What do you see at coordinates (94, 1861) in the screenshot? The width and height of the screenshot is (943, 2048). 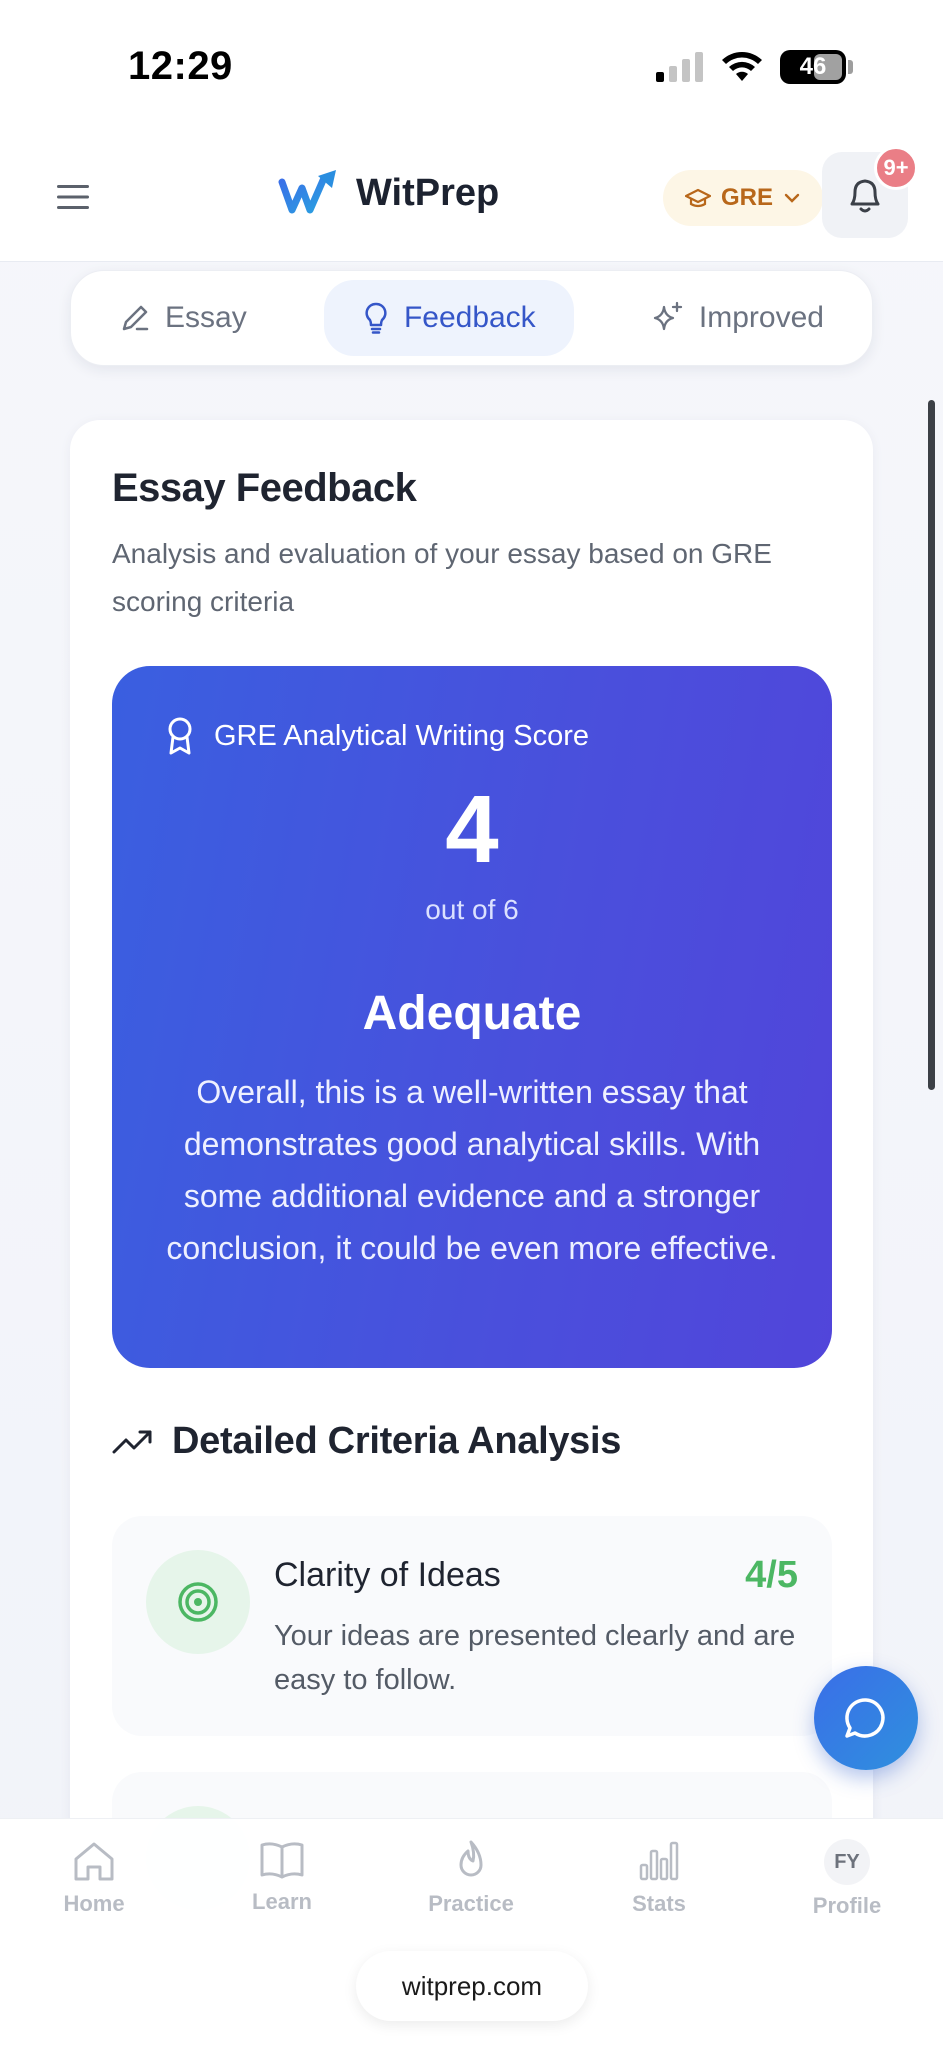 I see `home-icon` at bounding box center [94, 1861].